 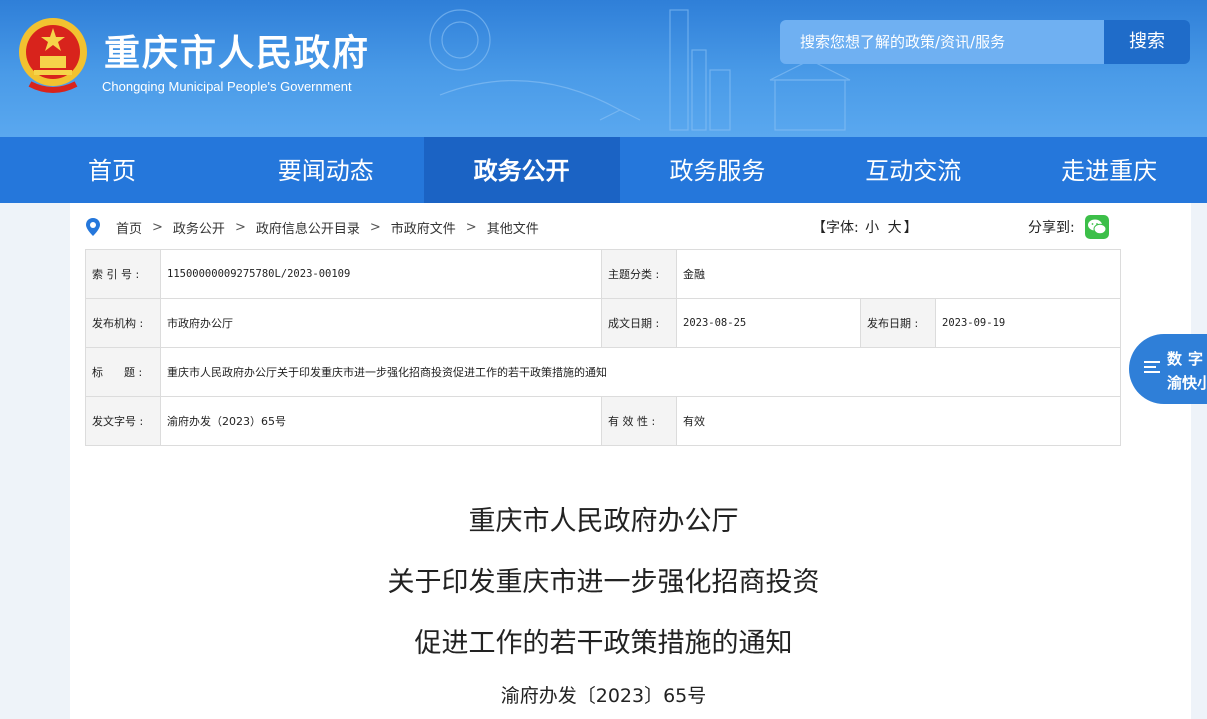 What do you see at coordinates (123, 372) in the screenshot?
I see `title-label: 标 题 :` at bounding box center [123, 372].